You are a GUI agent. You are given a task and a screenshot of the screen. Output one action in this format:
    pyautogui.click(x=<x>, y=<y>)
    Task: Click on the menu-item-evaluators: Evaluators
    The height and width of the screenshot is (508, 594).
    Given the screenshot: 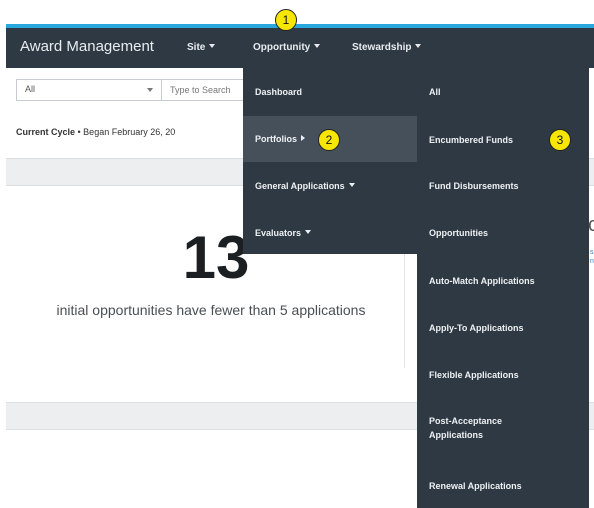 What is the action you would take?
    pyautogui.click(x=330, y=233)
    